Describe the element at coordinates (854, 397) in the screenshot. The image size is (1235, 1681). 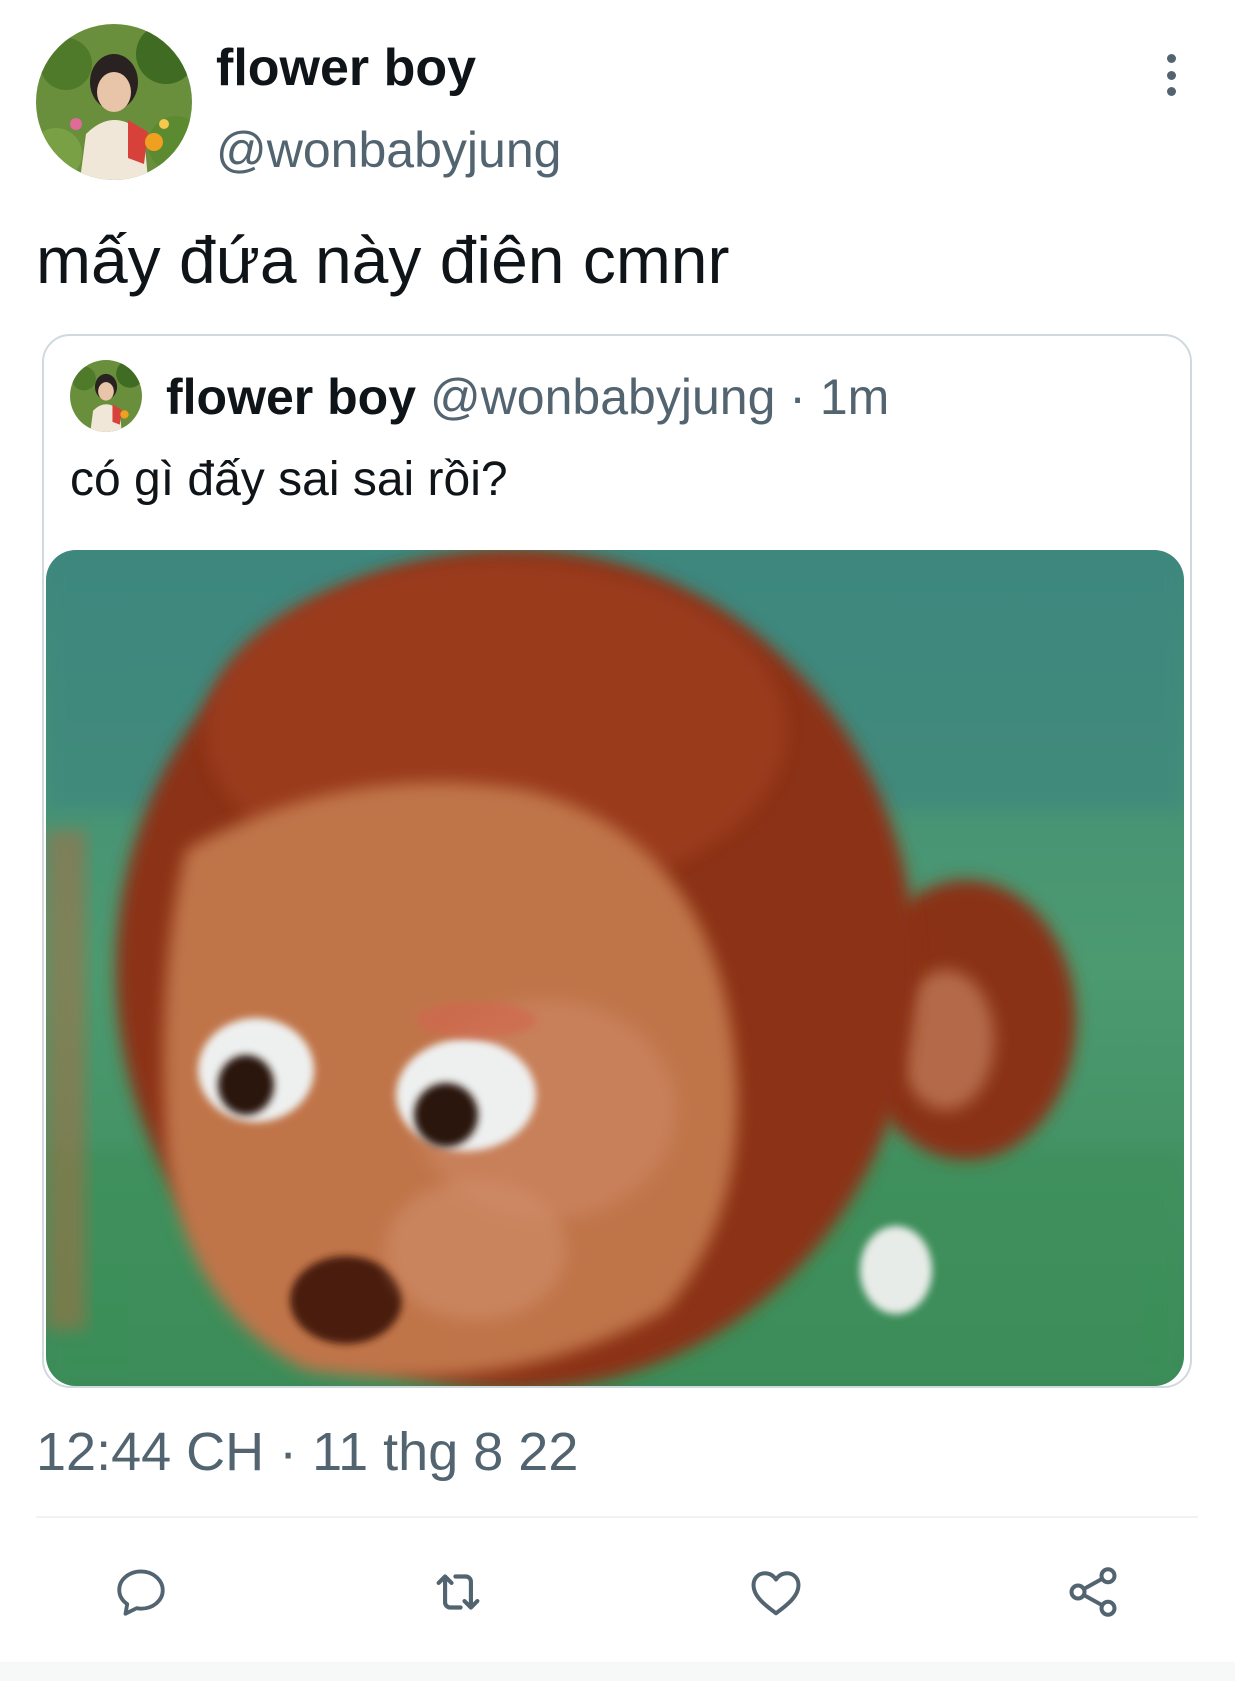
I see `quoted-time: 1m` at that location.